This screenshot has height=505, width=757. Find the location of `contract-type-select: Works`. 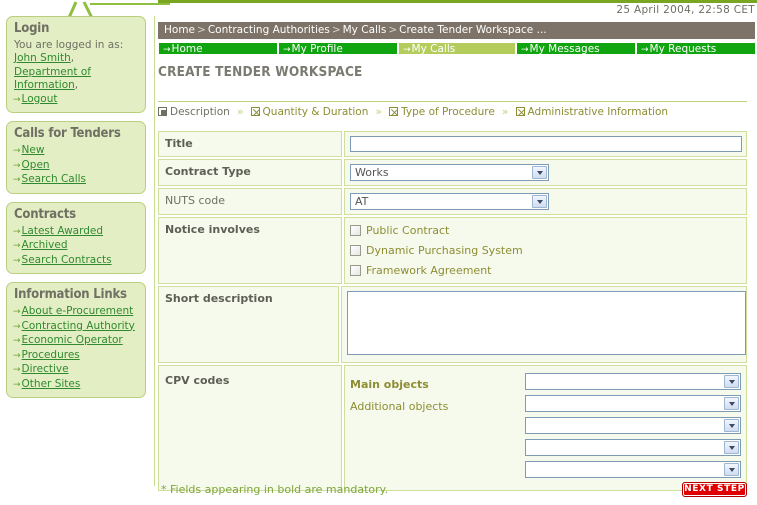

contract-type-select: Works is located at coordinates (449, 172).